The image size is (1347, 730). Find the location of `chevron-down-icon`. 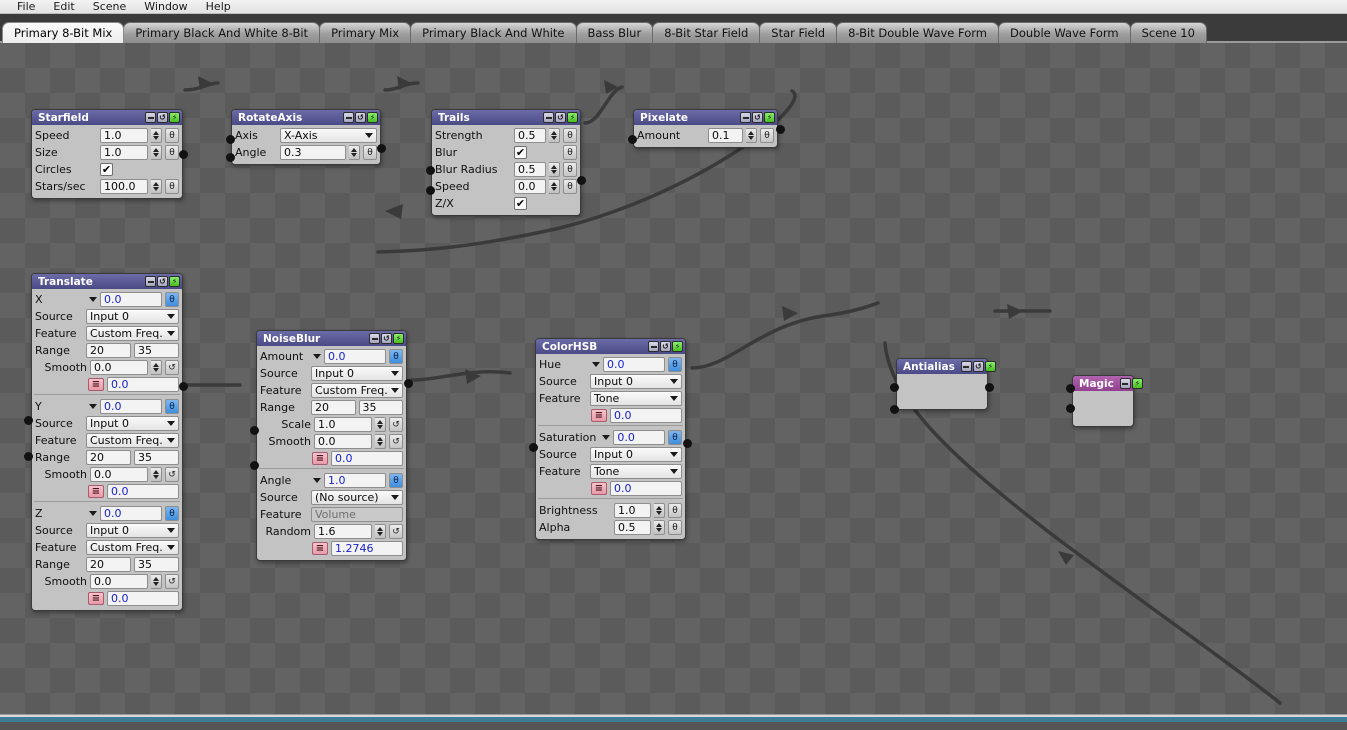

chevron-down-icon is located at coordinates (93, 299).